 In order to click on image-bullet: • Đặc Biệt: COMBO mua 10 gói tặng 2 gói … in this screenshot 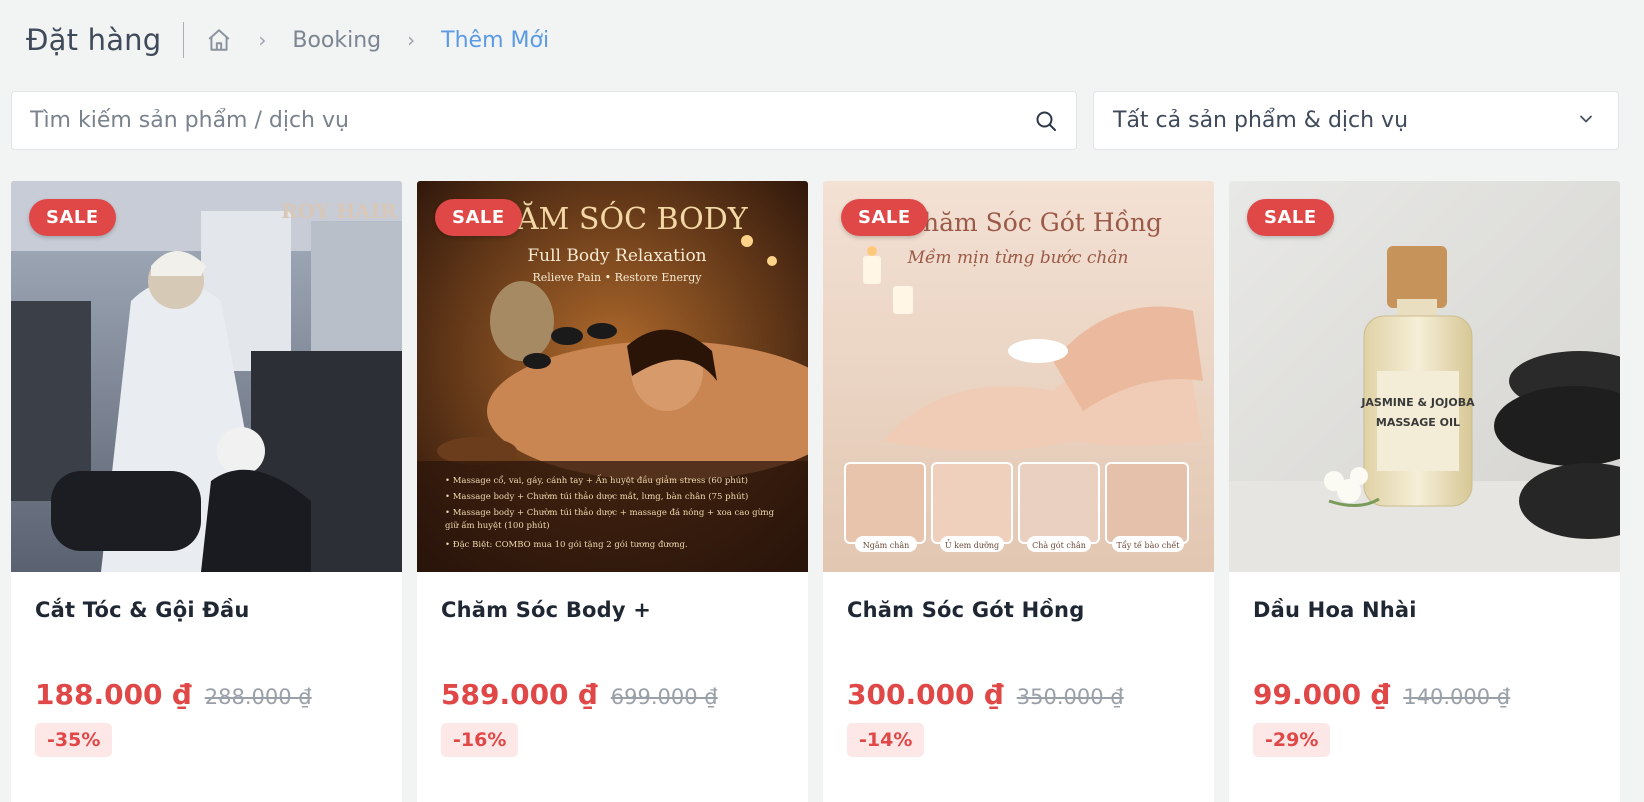, I will do `click(566, 544)`.